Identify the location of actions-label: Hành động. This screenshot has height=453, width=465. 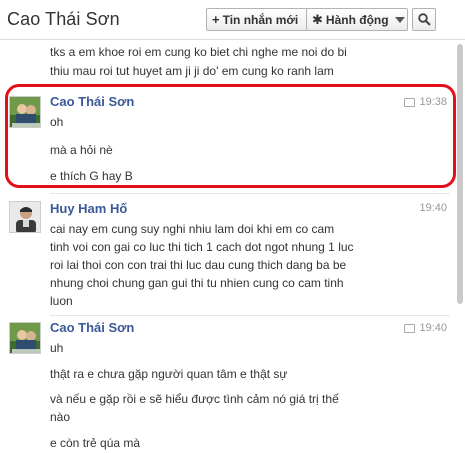
(357, 19).